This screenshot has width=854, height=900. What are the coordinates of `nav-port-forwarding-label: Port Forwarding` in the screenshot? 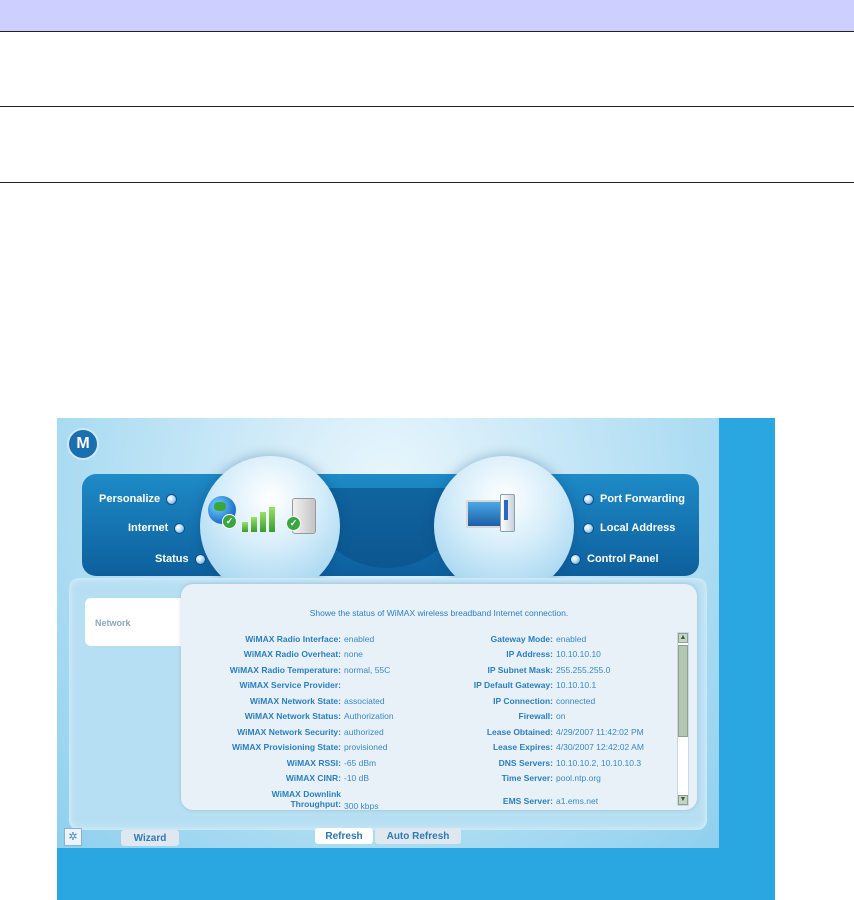 It's located at (642, 499).